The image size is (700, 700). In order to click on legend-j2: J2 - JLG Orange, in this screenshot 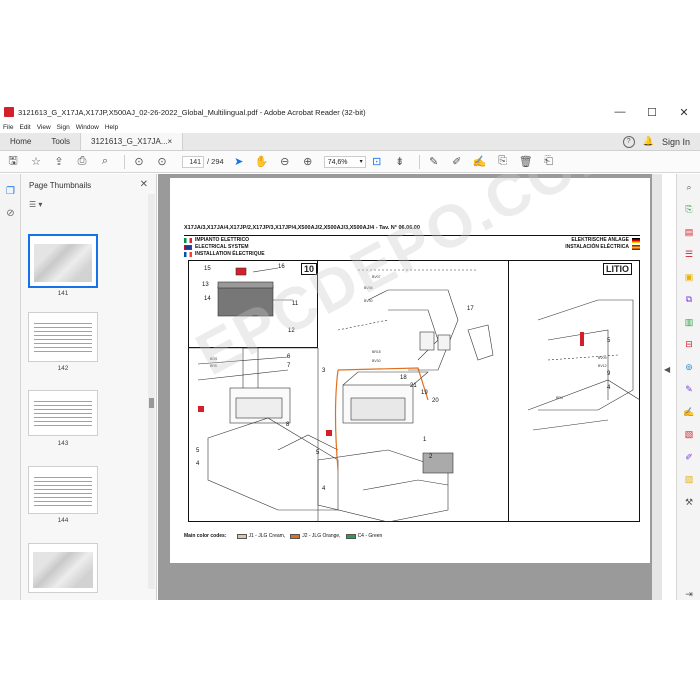, I will do `click(321, 536)`.